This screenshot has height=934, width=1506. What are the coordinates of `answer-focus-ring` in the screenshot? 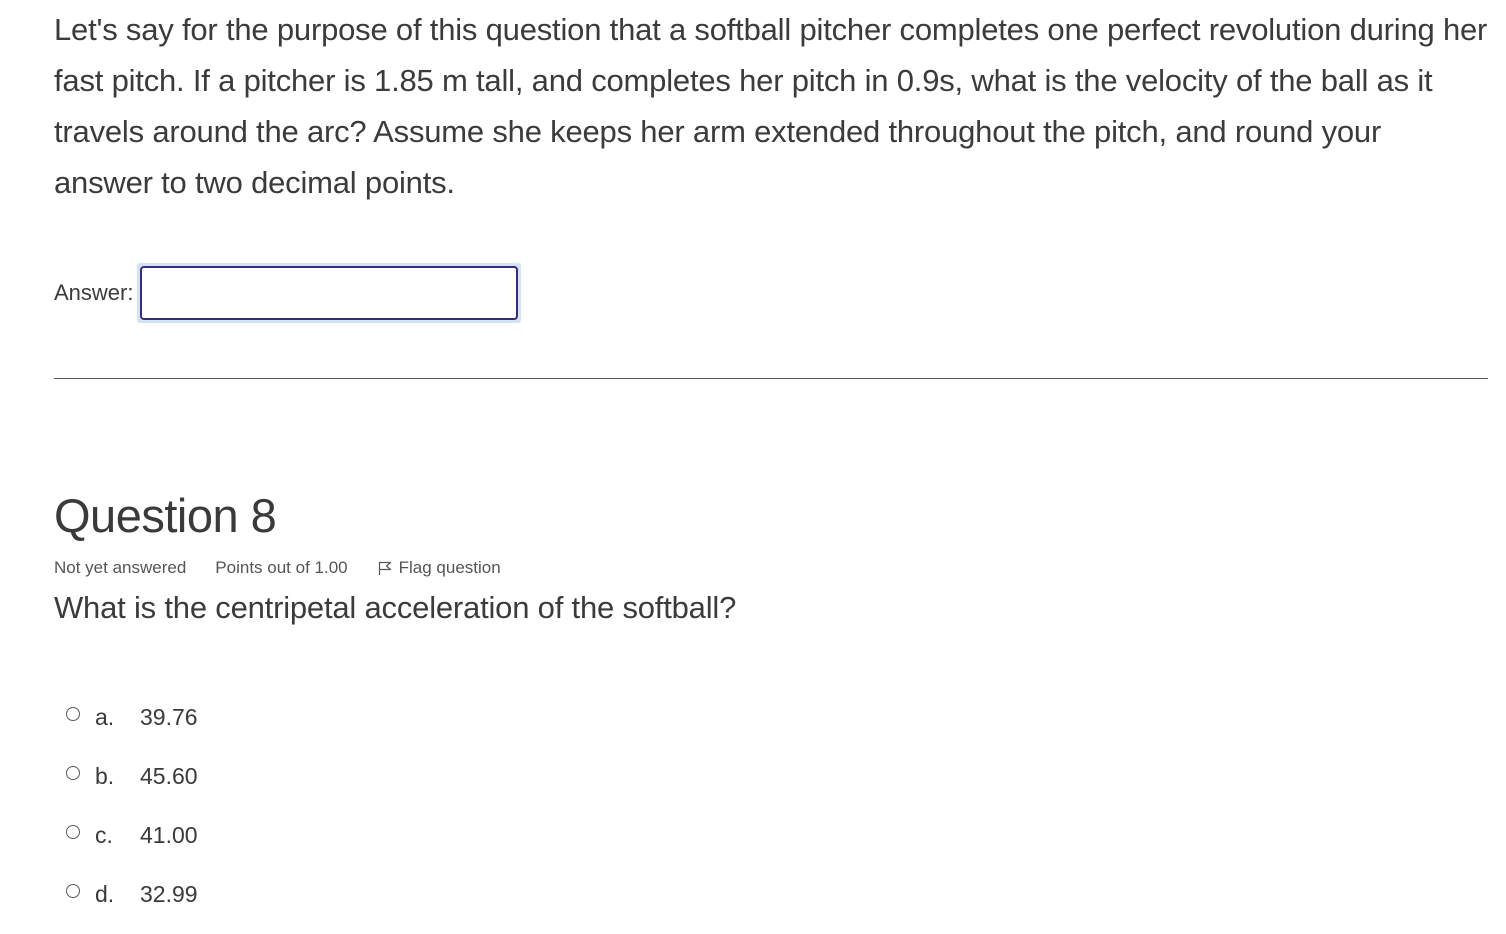 It's located at (329, 293).